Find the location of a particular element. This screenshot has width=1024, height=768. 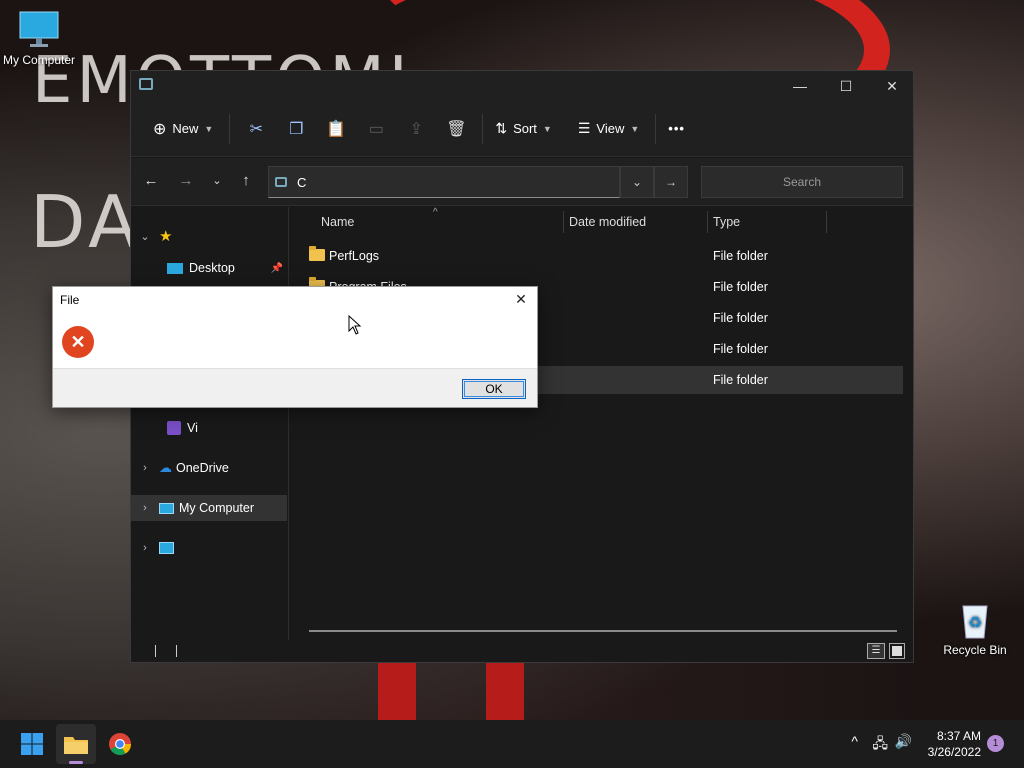

go-button: → is located at coordinates (671, 182).